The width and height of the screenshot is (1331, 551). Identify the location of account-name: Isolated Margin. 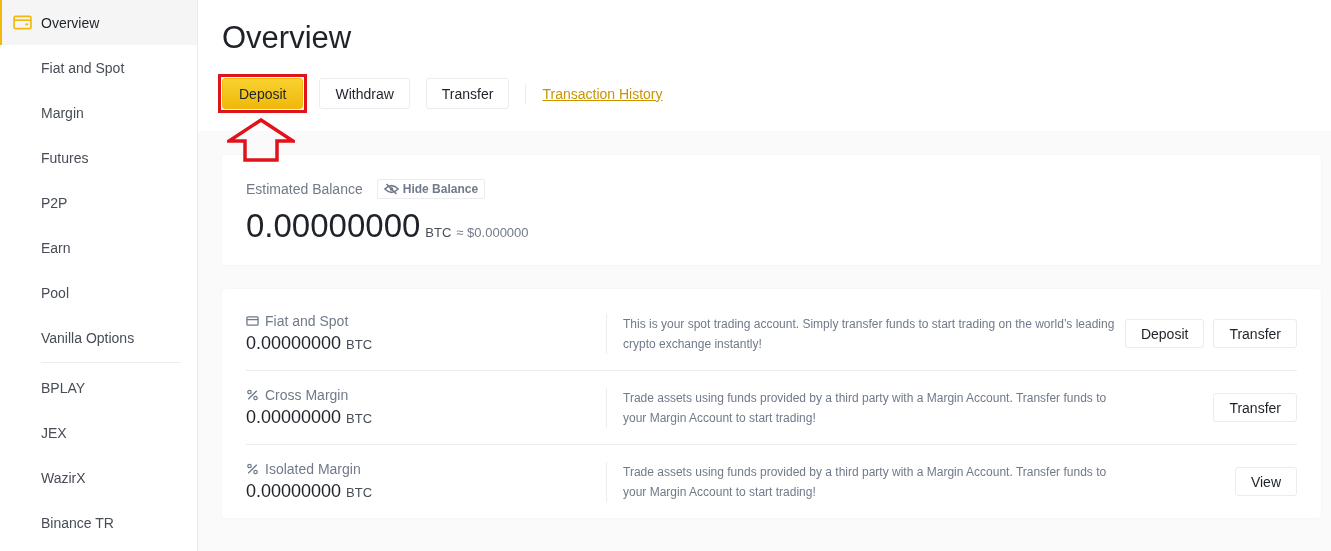
(313, 469).